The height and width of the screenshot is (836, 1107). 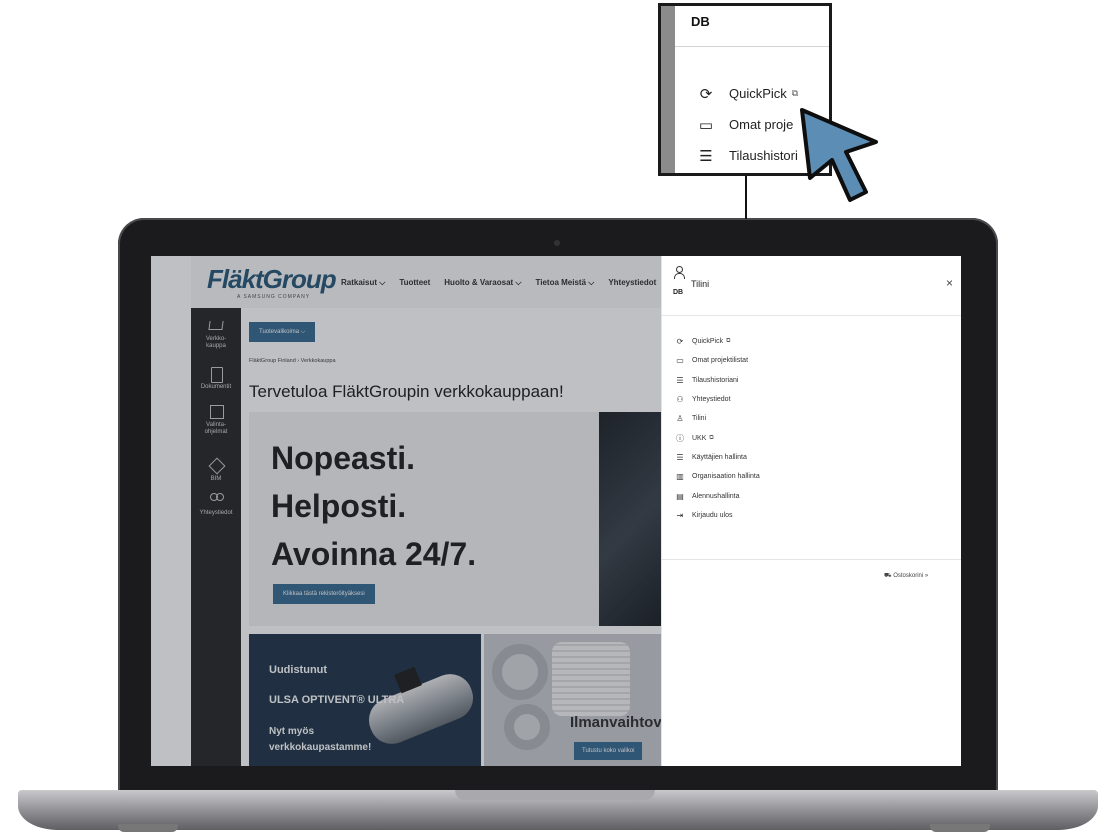 I want to click on nav-contacts: Yhteystiedot, so click(x=632, y=283).